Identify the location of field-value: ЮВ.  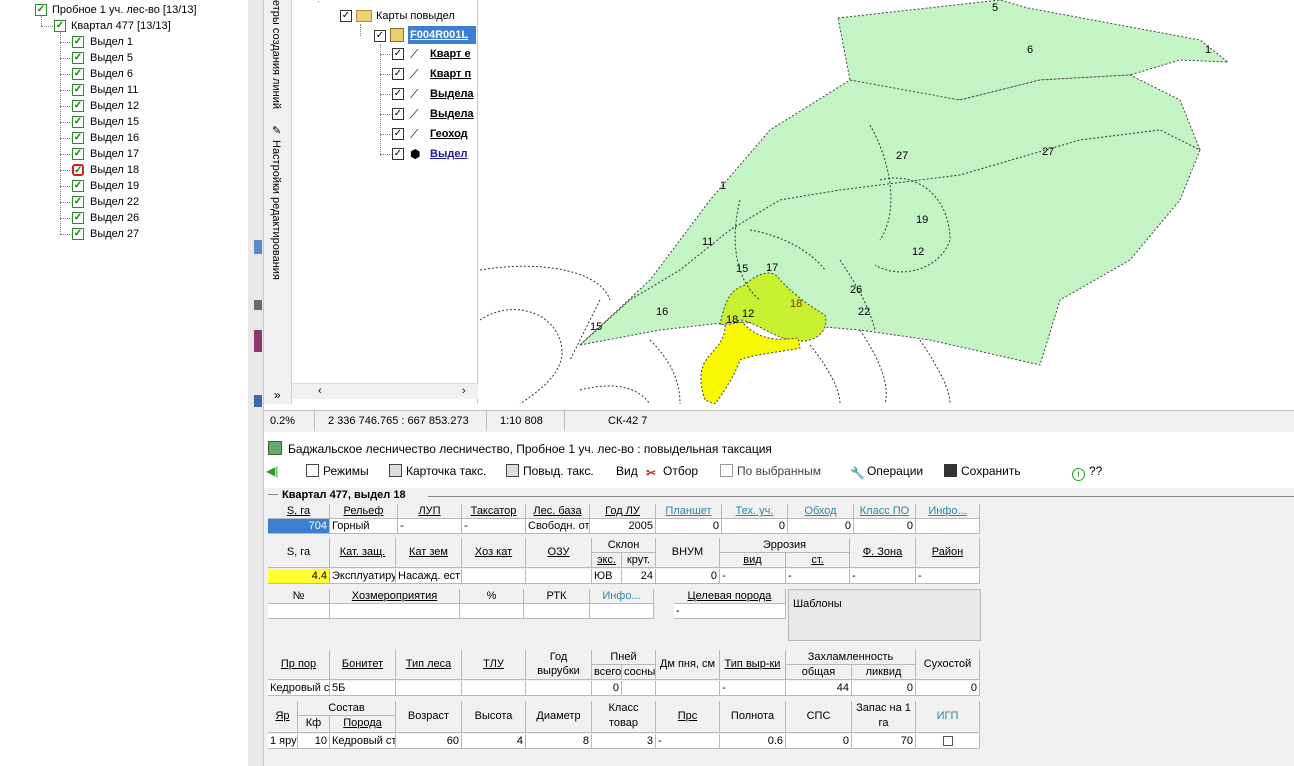
(607, 576).